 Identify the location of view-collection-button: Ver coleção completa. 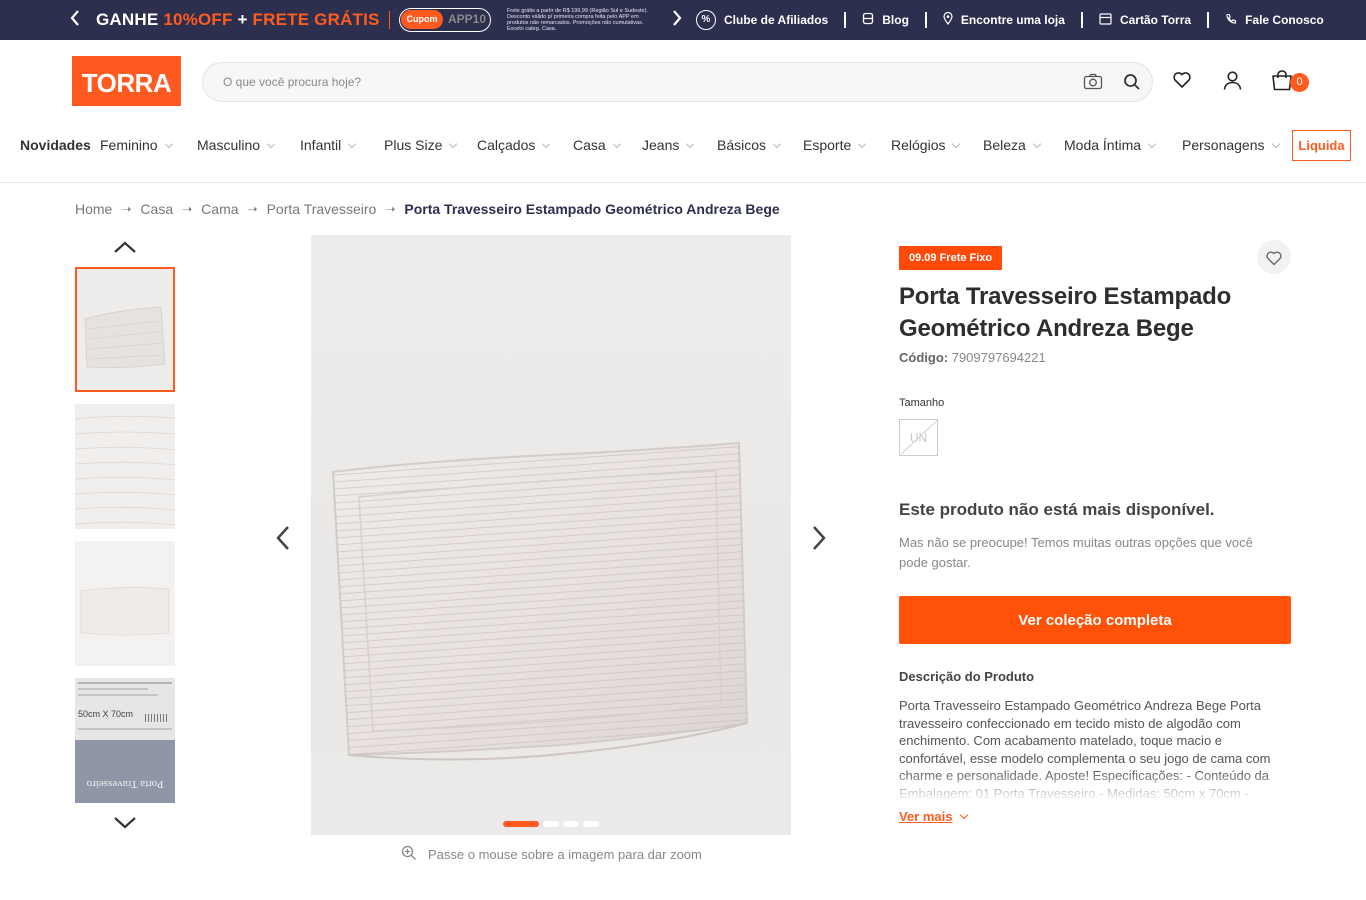
(1095, 620).